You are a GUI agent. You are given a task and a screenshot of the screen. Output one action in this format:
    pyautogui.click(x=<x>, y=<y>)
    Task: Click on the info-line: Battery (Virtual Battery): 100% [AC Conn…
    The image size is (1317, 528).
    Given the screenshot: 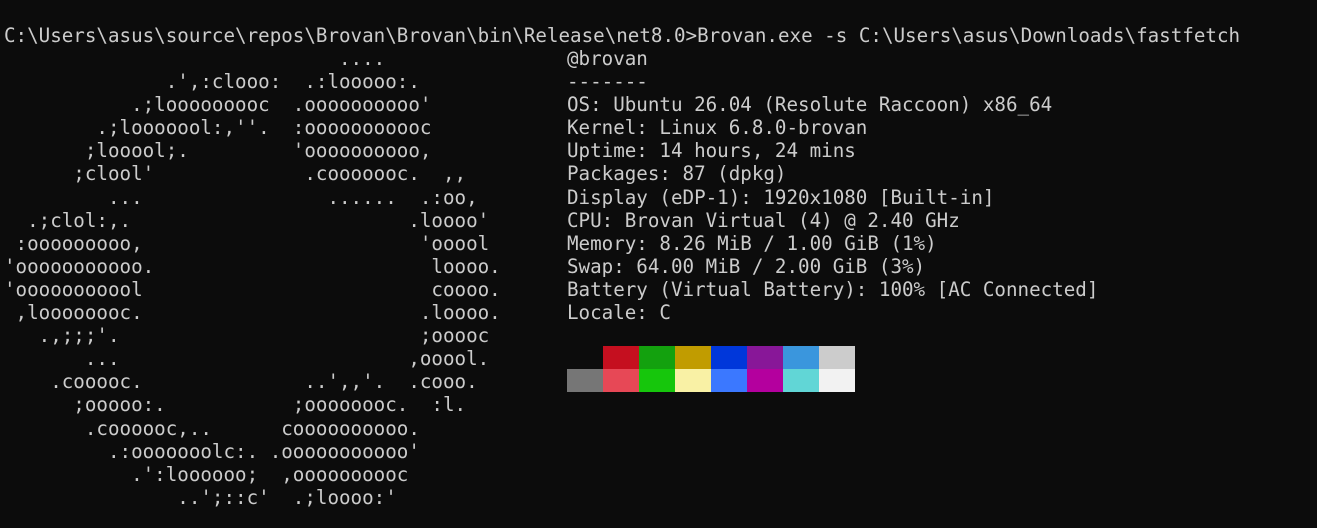 What is the action you would take?
    pyautogui.click(x=833, y=289)
    